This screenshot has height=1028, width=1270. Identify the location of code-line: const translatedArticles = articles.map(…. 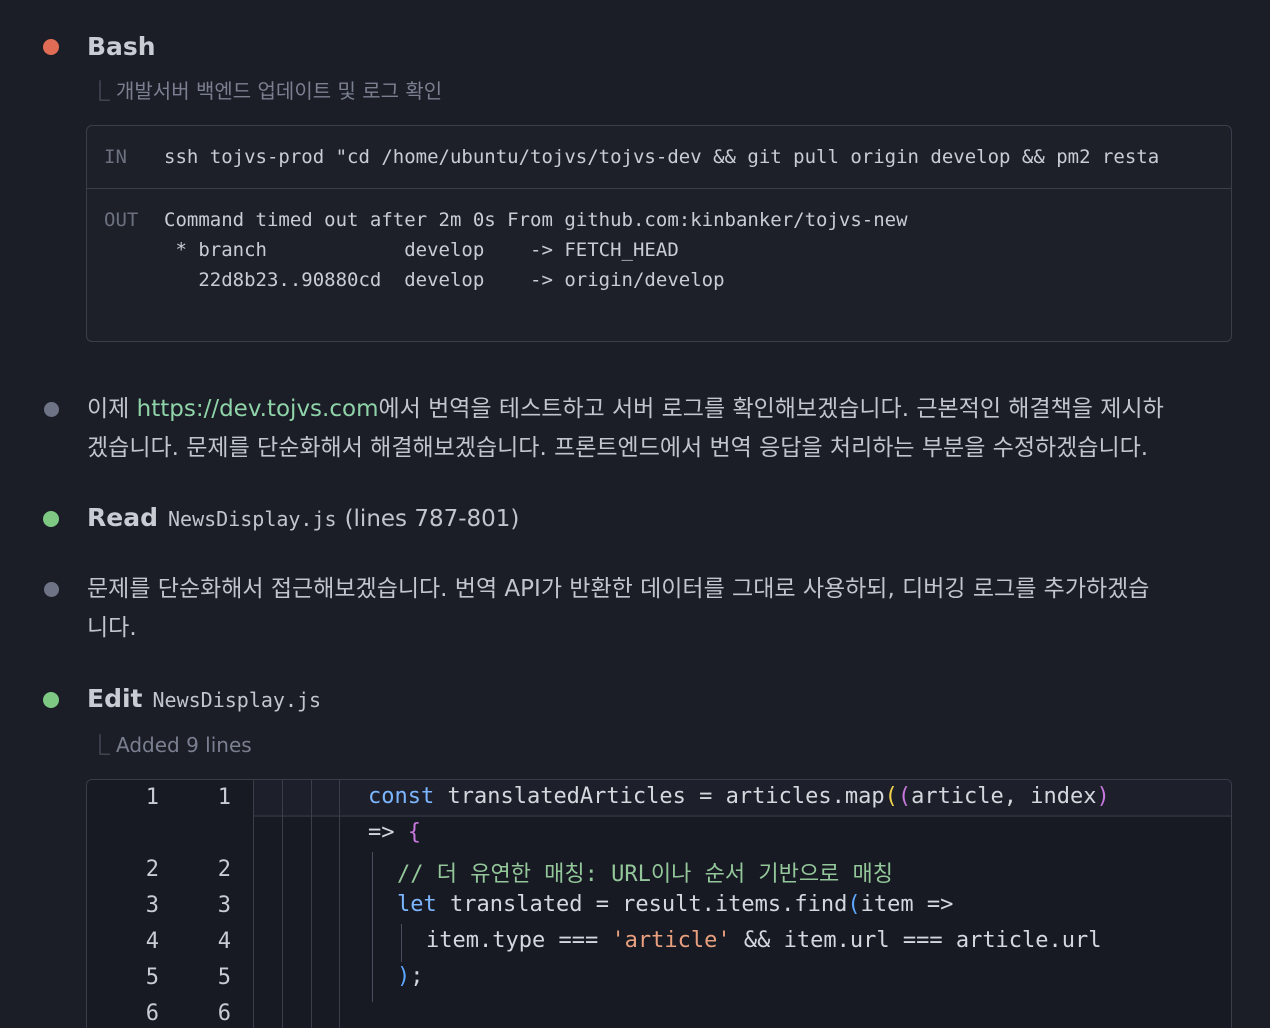
(739, 796).